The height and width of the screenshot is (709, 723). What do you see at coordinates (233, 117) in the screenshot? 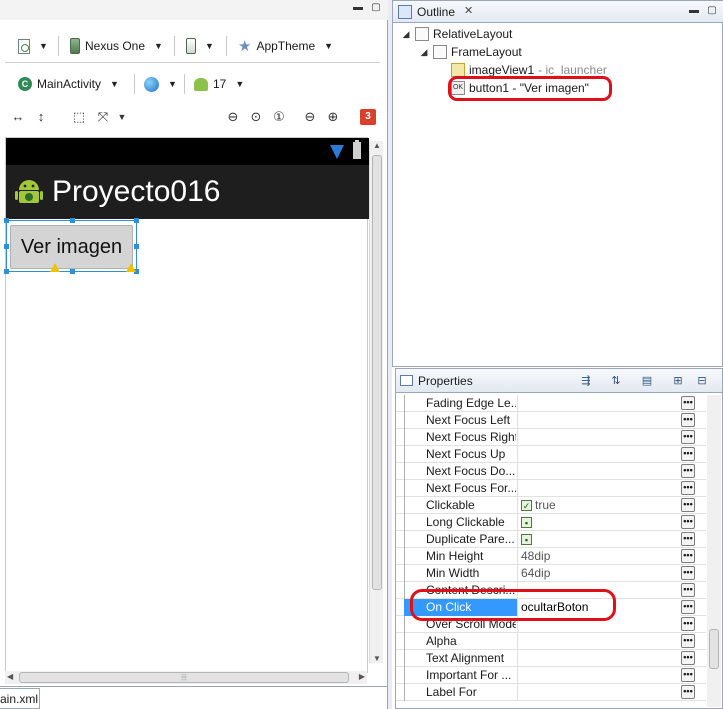
I see `zoom-out-fit-icon: ⊖` at bounding box center [233, 117].